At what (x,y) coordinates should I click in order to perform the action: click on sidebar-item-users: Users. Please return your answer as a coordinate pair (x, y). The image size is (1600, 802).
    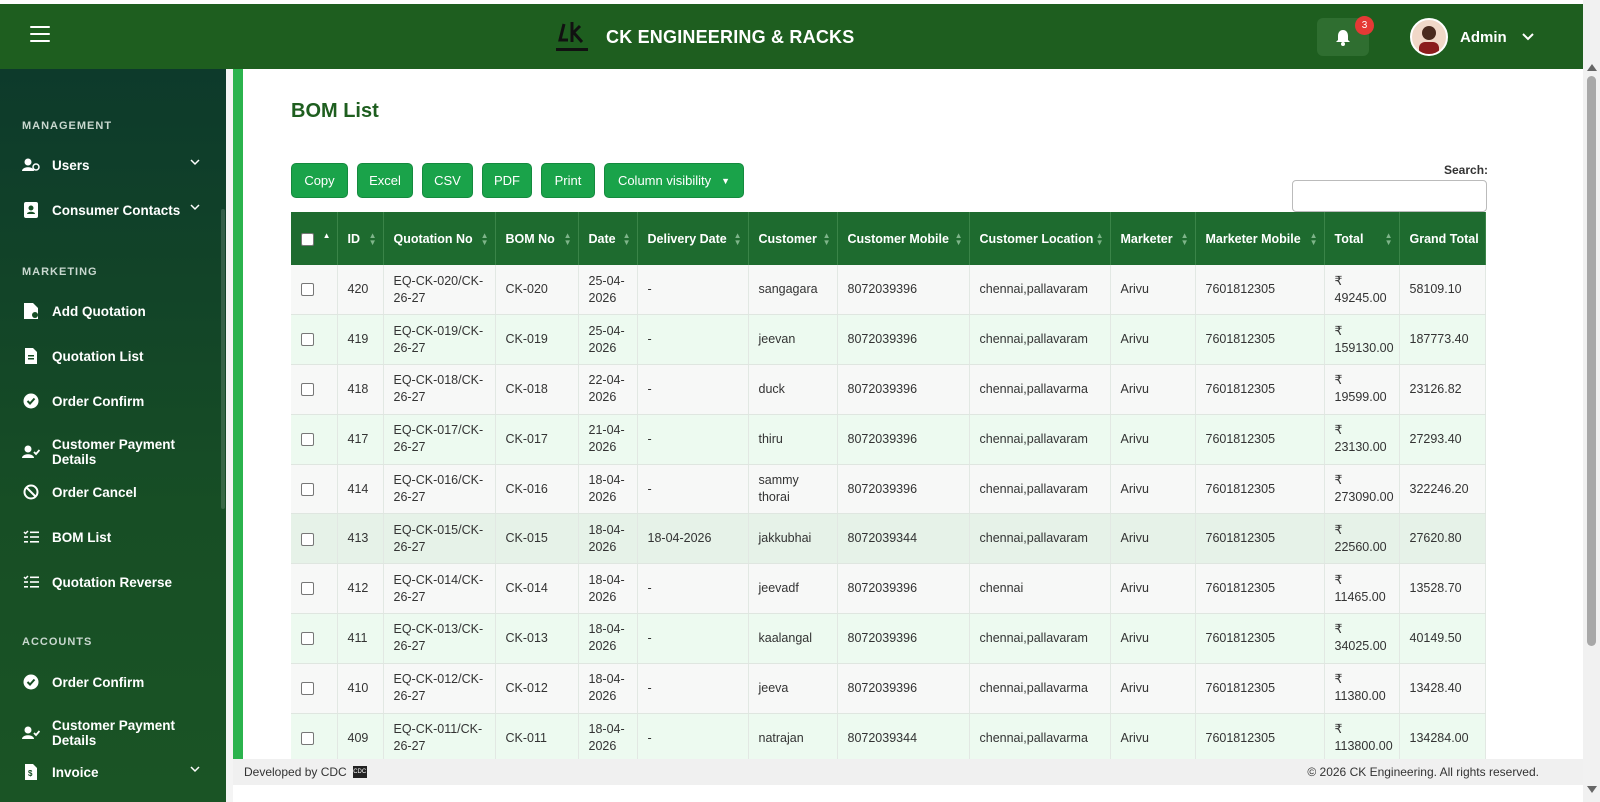
    Looking at the image, I should click on (117, 165).